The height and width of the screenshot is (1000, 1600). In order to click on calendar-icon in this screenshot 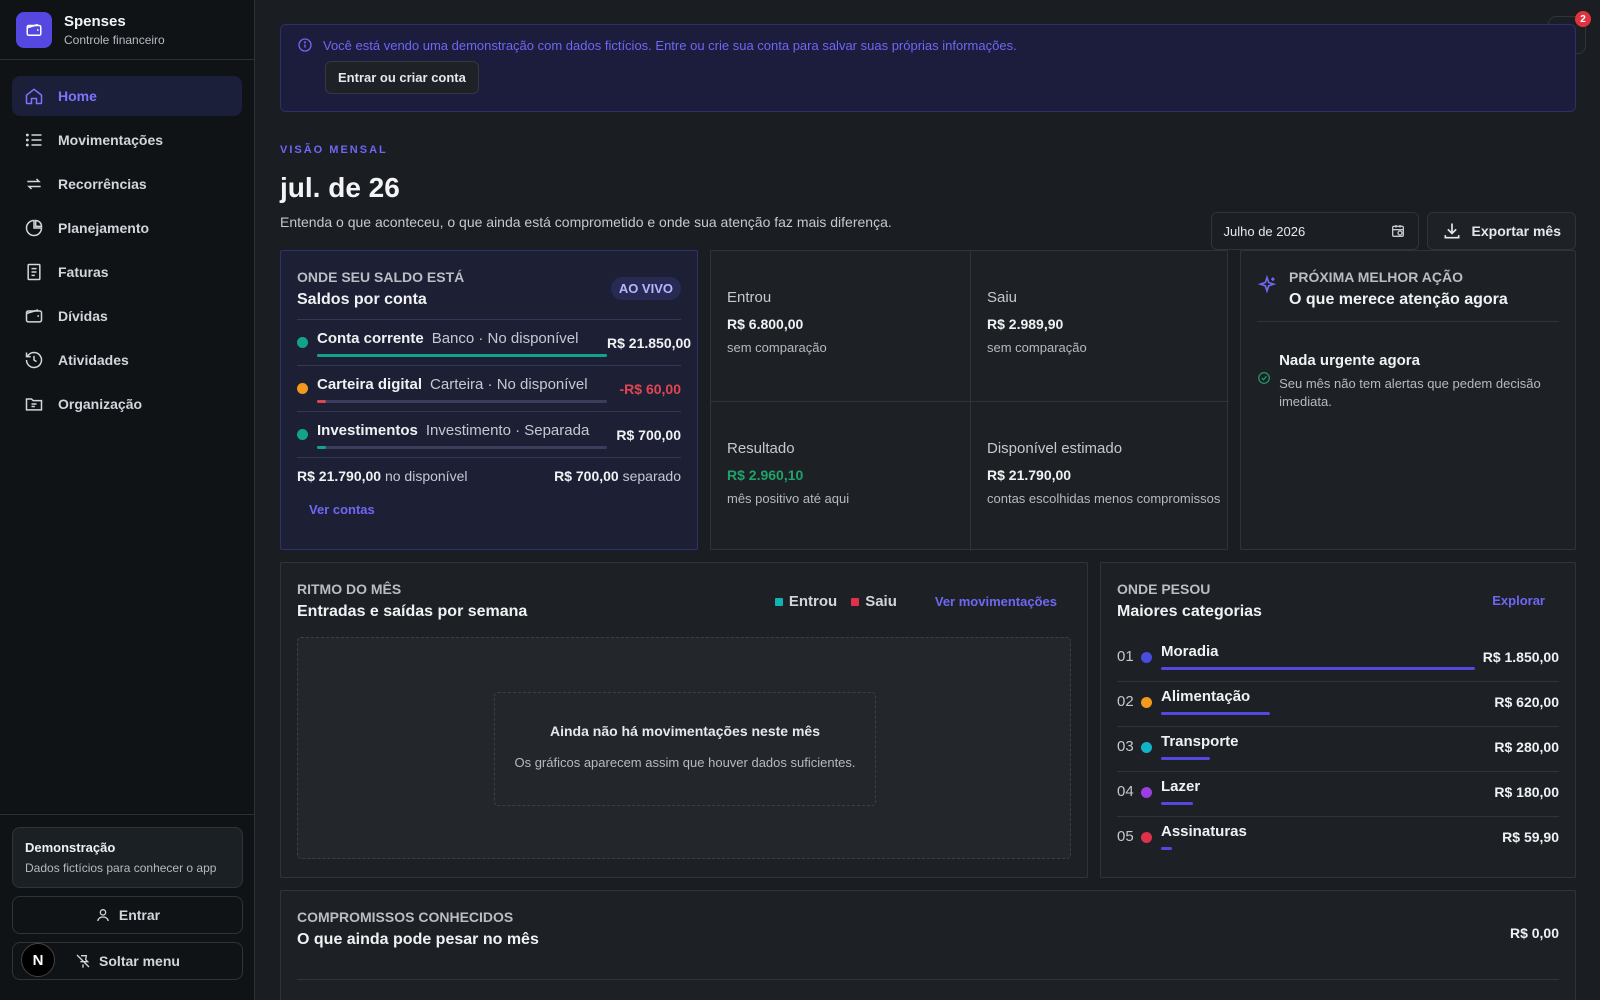, I will do `click(1397, 231)`.